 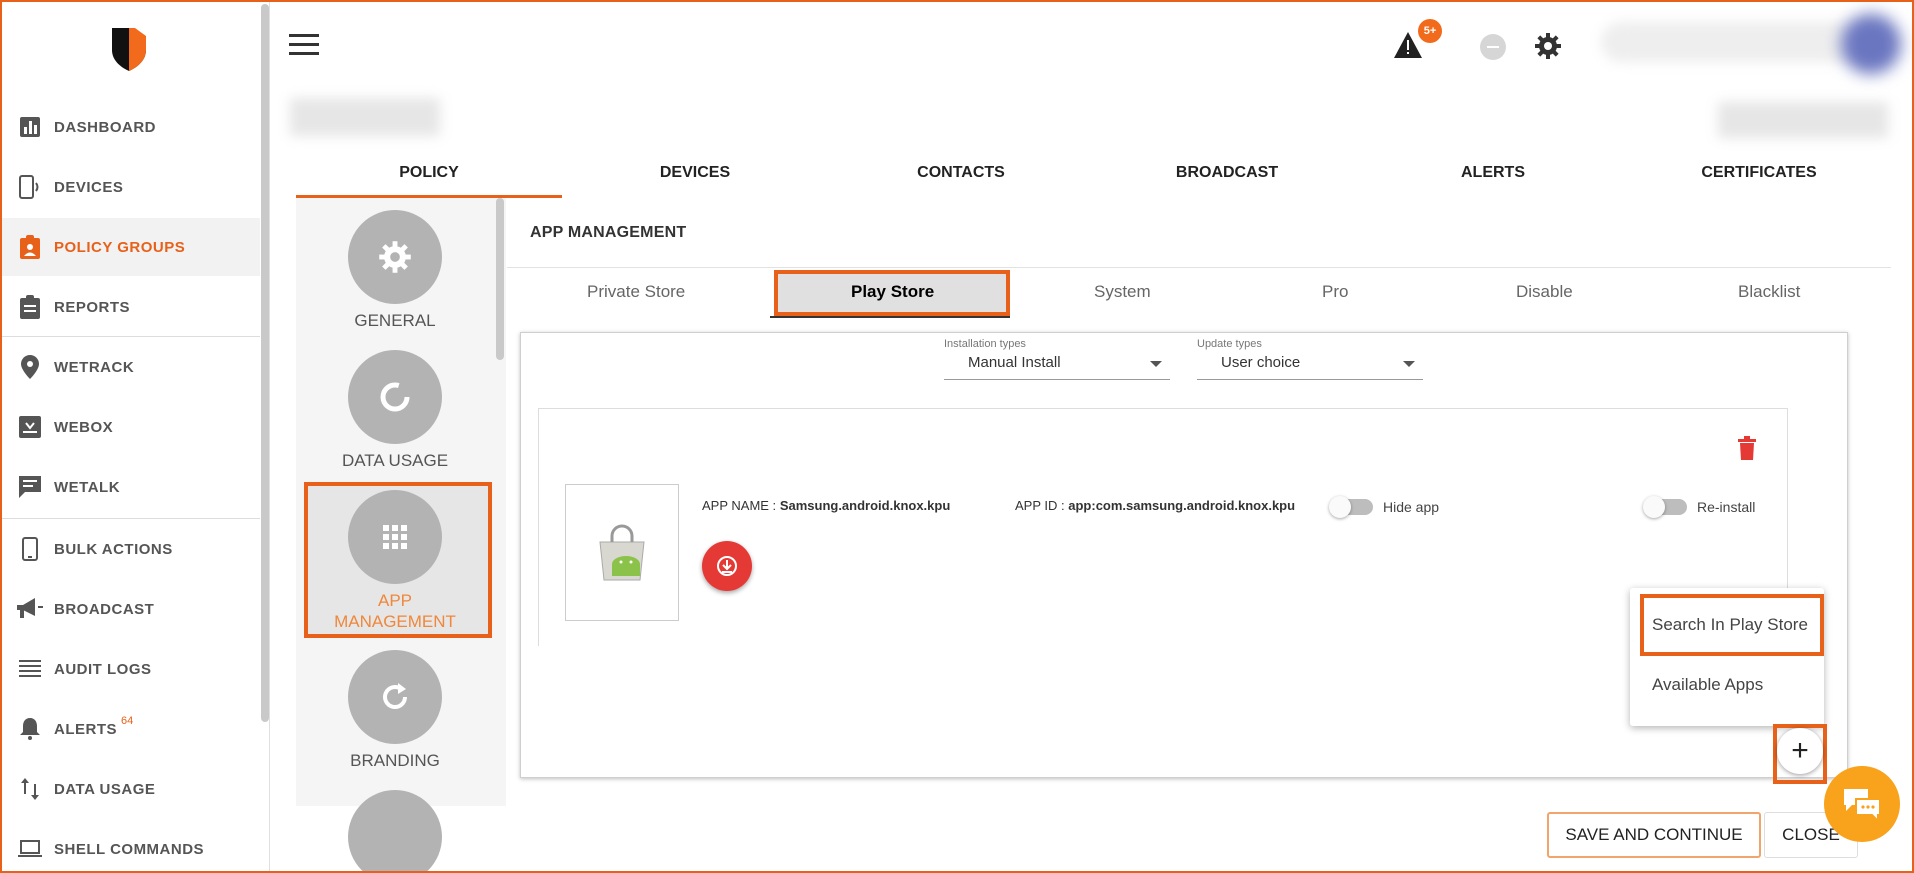 What do you see at coordinates (30, 549) in the screenshot?
I see `phone-icon` at bounding box center [30, 549].